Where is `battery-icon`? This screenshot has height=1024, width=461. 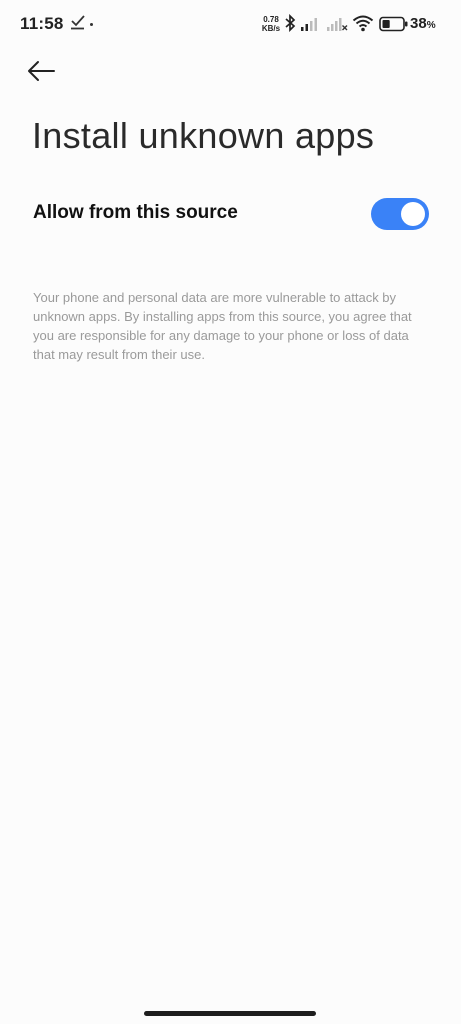
battery-icon is located at coordinates (394, 26).